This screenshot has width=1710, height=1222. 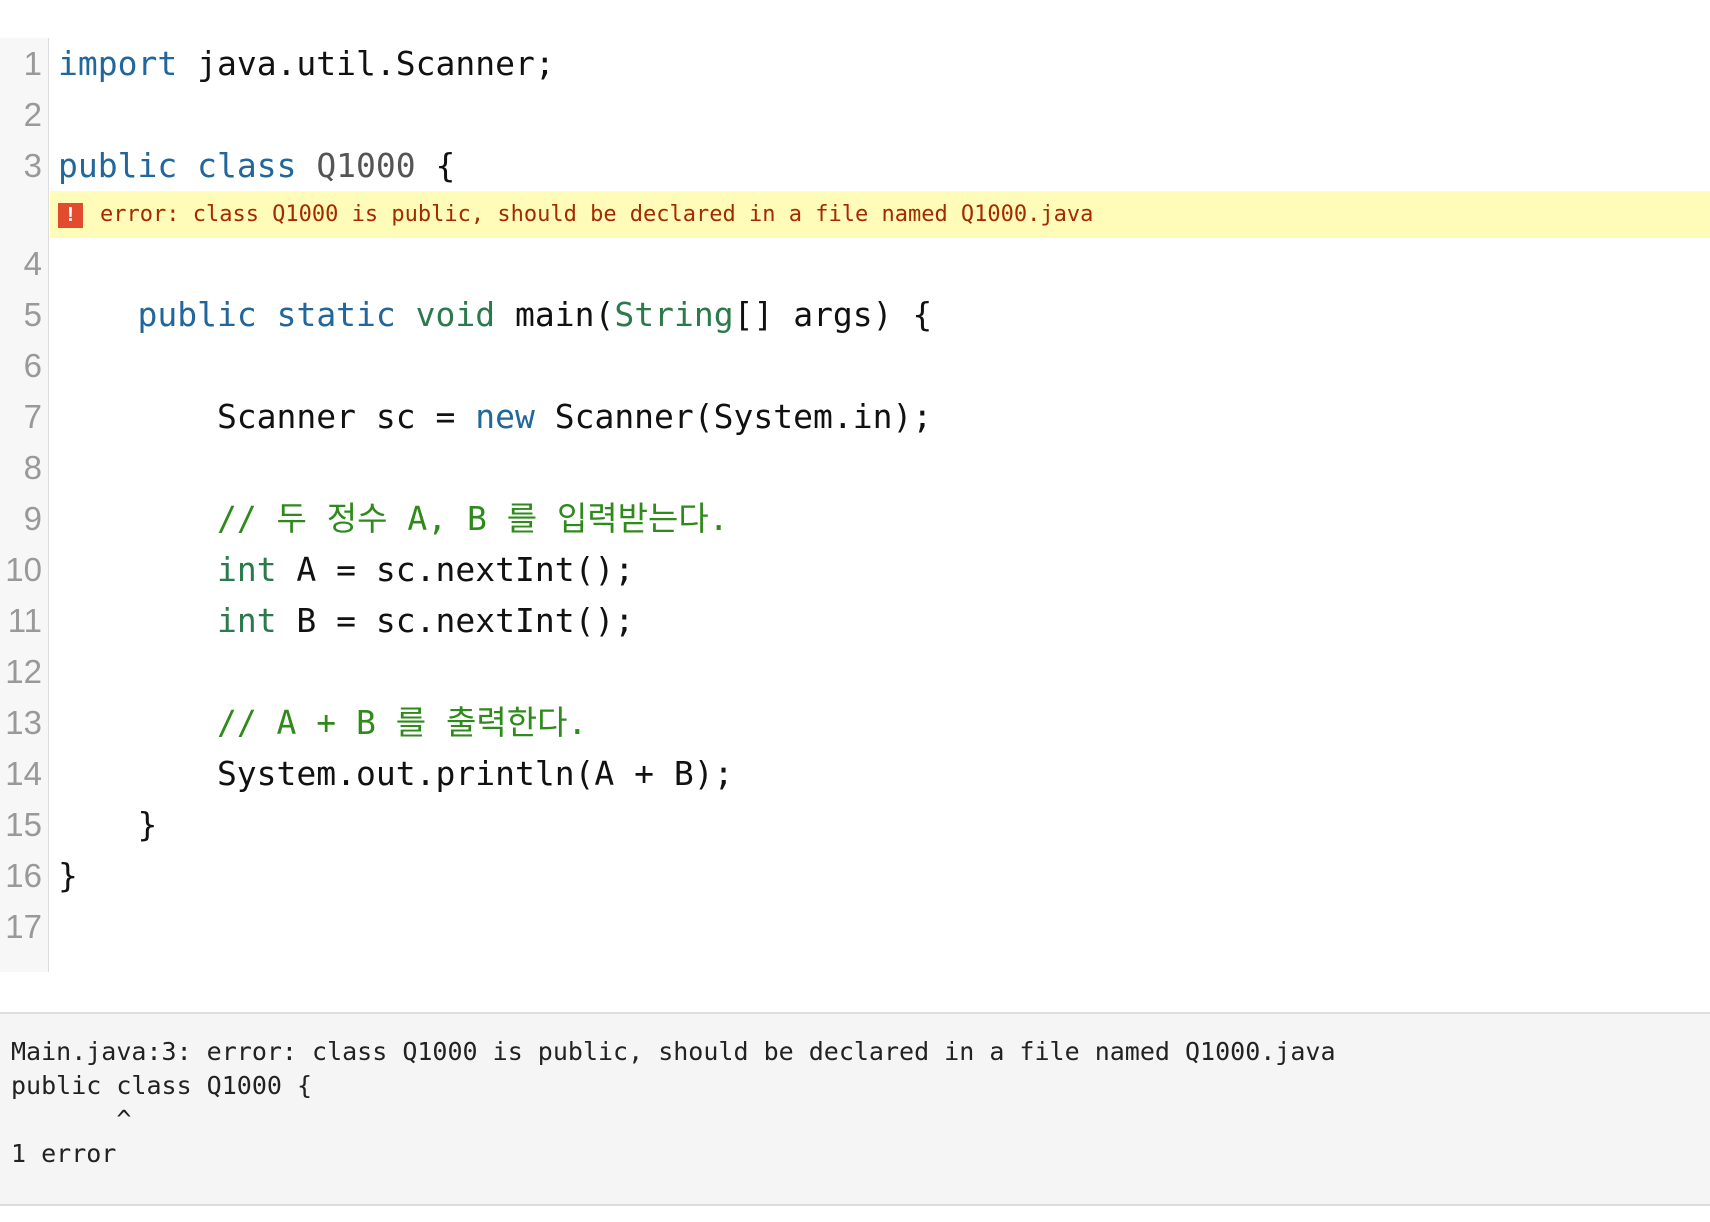 I want to click on code-token-kw: static, so click(x=336, y=314).